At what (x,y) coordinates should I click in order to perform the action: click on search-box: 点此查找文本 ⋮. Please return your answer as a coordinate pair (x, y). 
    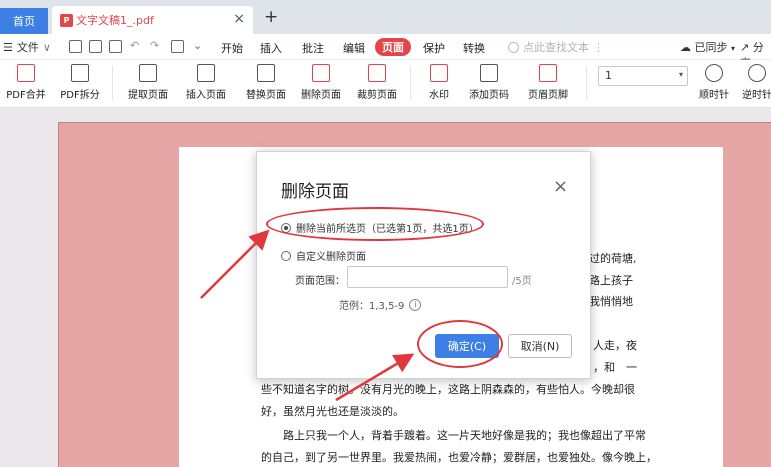
    Looking at the image, I should click on (556, 47).